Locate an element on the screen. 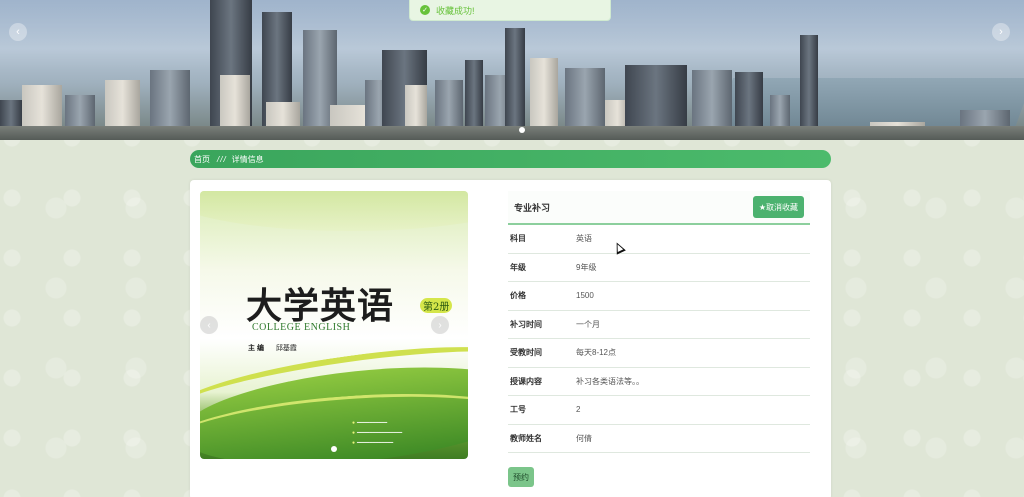 The width and height of the screenshot is (1024, 497). detail-value: 2 is located at coordinates (578, 410).